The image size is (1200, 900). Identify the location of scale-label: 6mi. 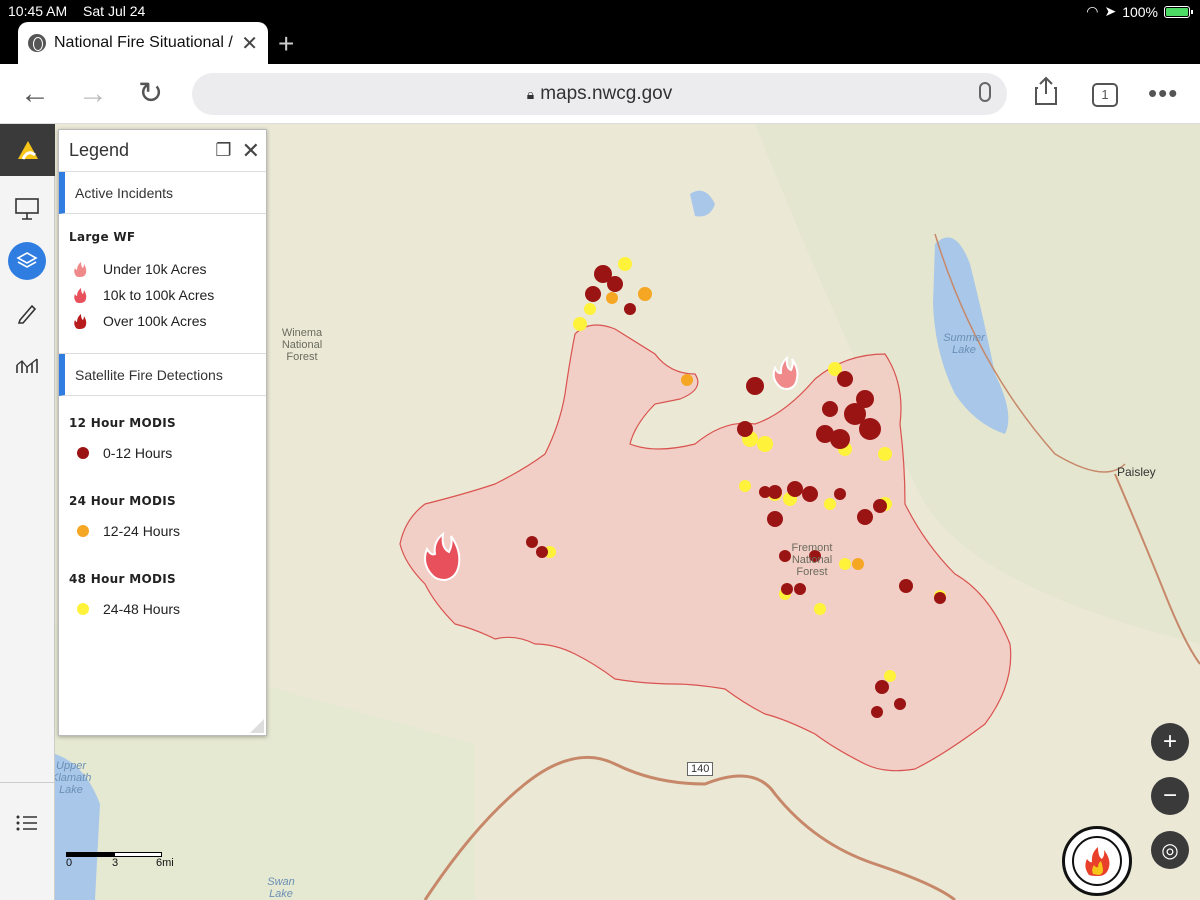
(165, 863).